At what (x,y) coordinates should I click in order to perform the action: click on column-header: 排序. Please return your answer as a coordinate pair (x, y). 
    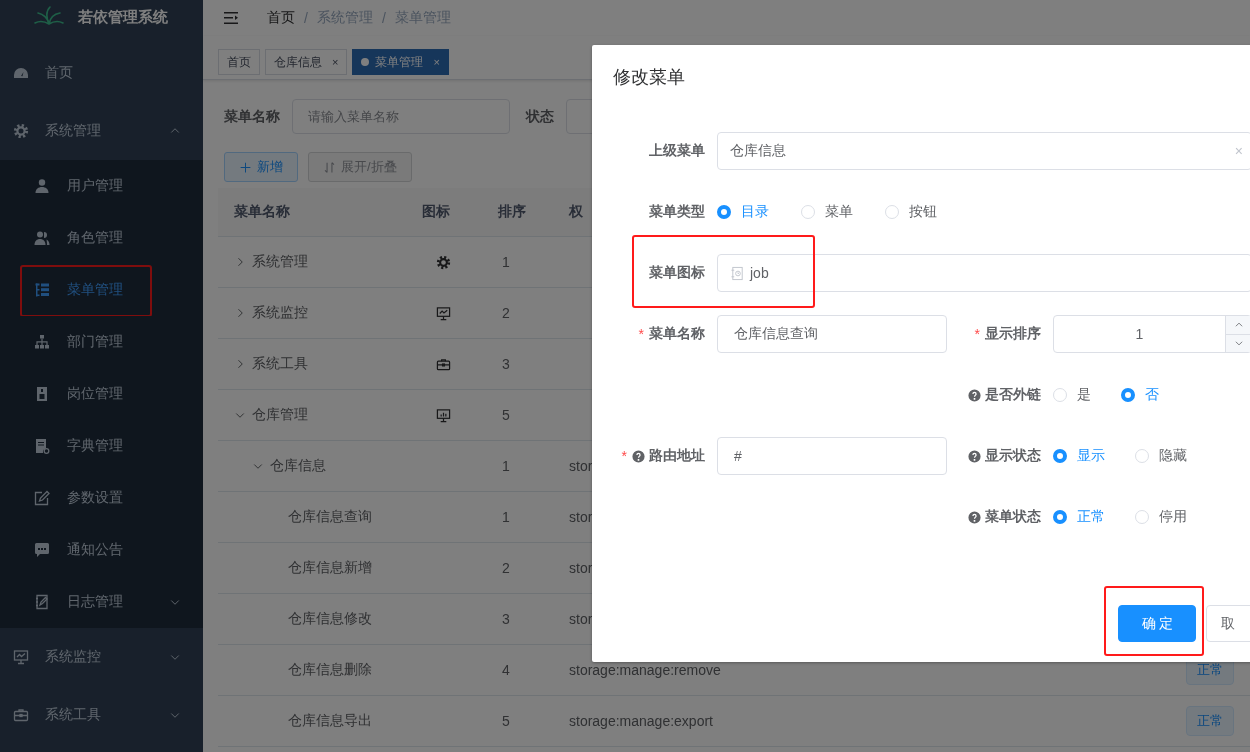
    Looking at the image, I should click on (512, 211).